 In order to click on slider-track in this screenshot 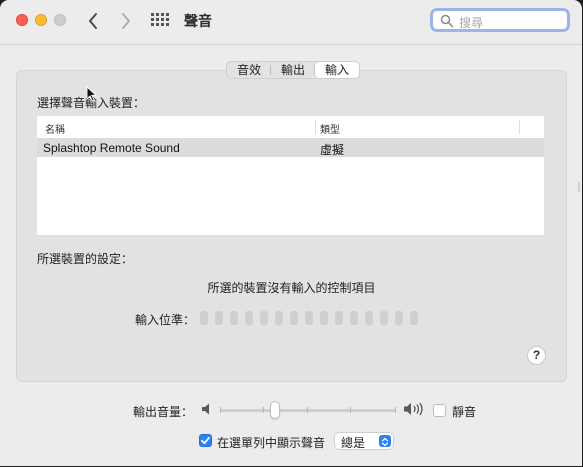, I will do `click(308, 410)`.